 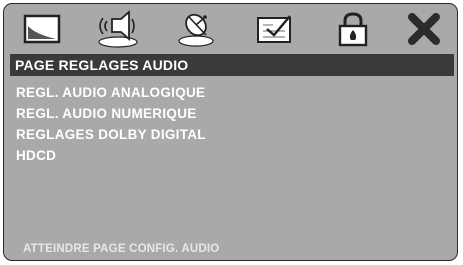 What do you see at coordinates (353, 29) in the screenshot?
I see `password-lock-icon` at bounding box center [353, 29].